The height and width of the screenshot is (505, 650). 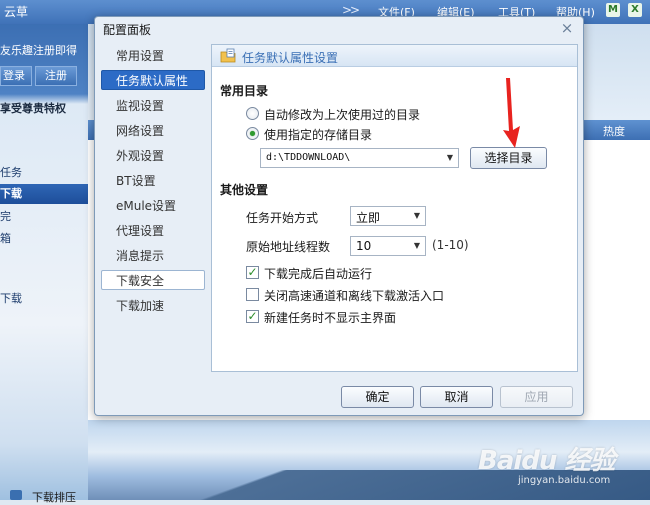 What do you see at coordinates (252, 133) in the screenshot?
I see `radio-specified-dir` at bounding box center [252, 133].